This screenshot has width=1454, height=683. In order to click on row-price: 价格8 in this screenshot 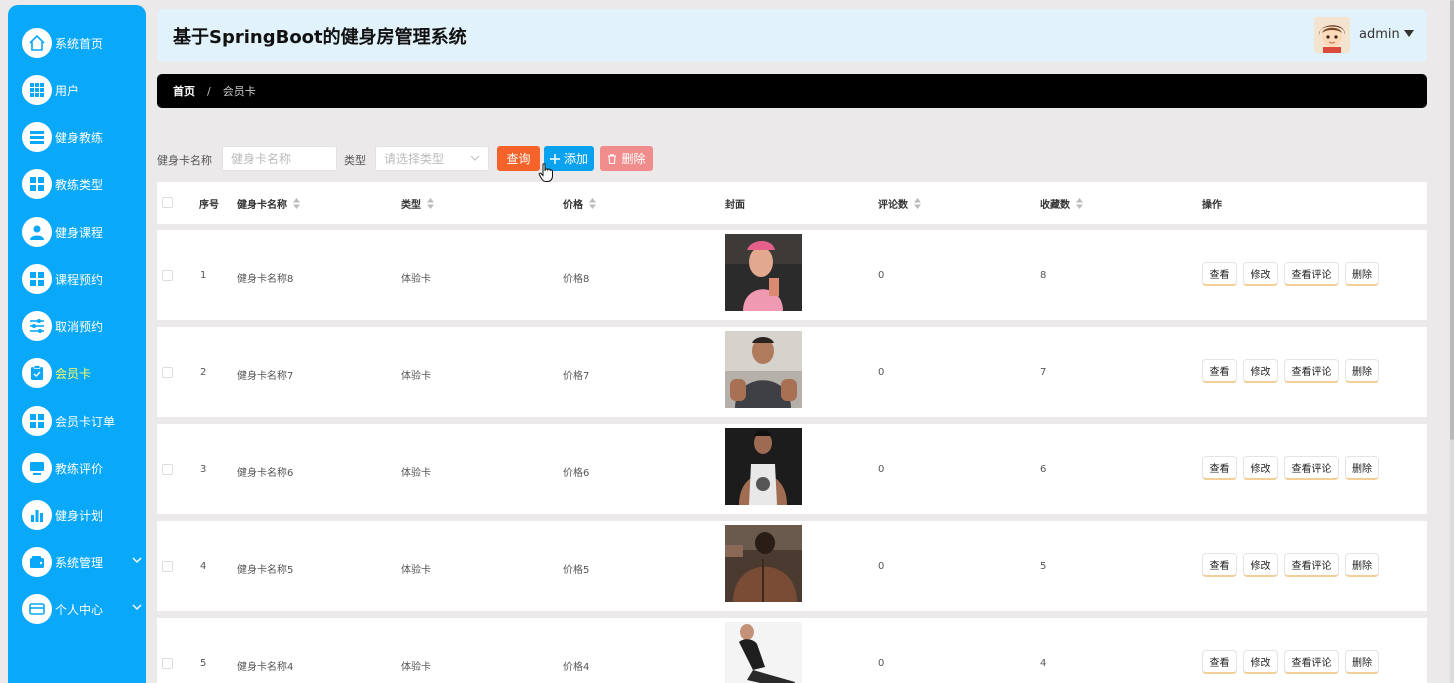, I will do `click(576, 279)`.